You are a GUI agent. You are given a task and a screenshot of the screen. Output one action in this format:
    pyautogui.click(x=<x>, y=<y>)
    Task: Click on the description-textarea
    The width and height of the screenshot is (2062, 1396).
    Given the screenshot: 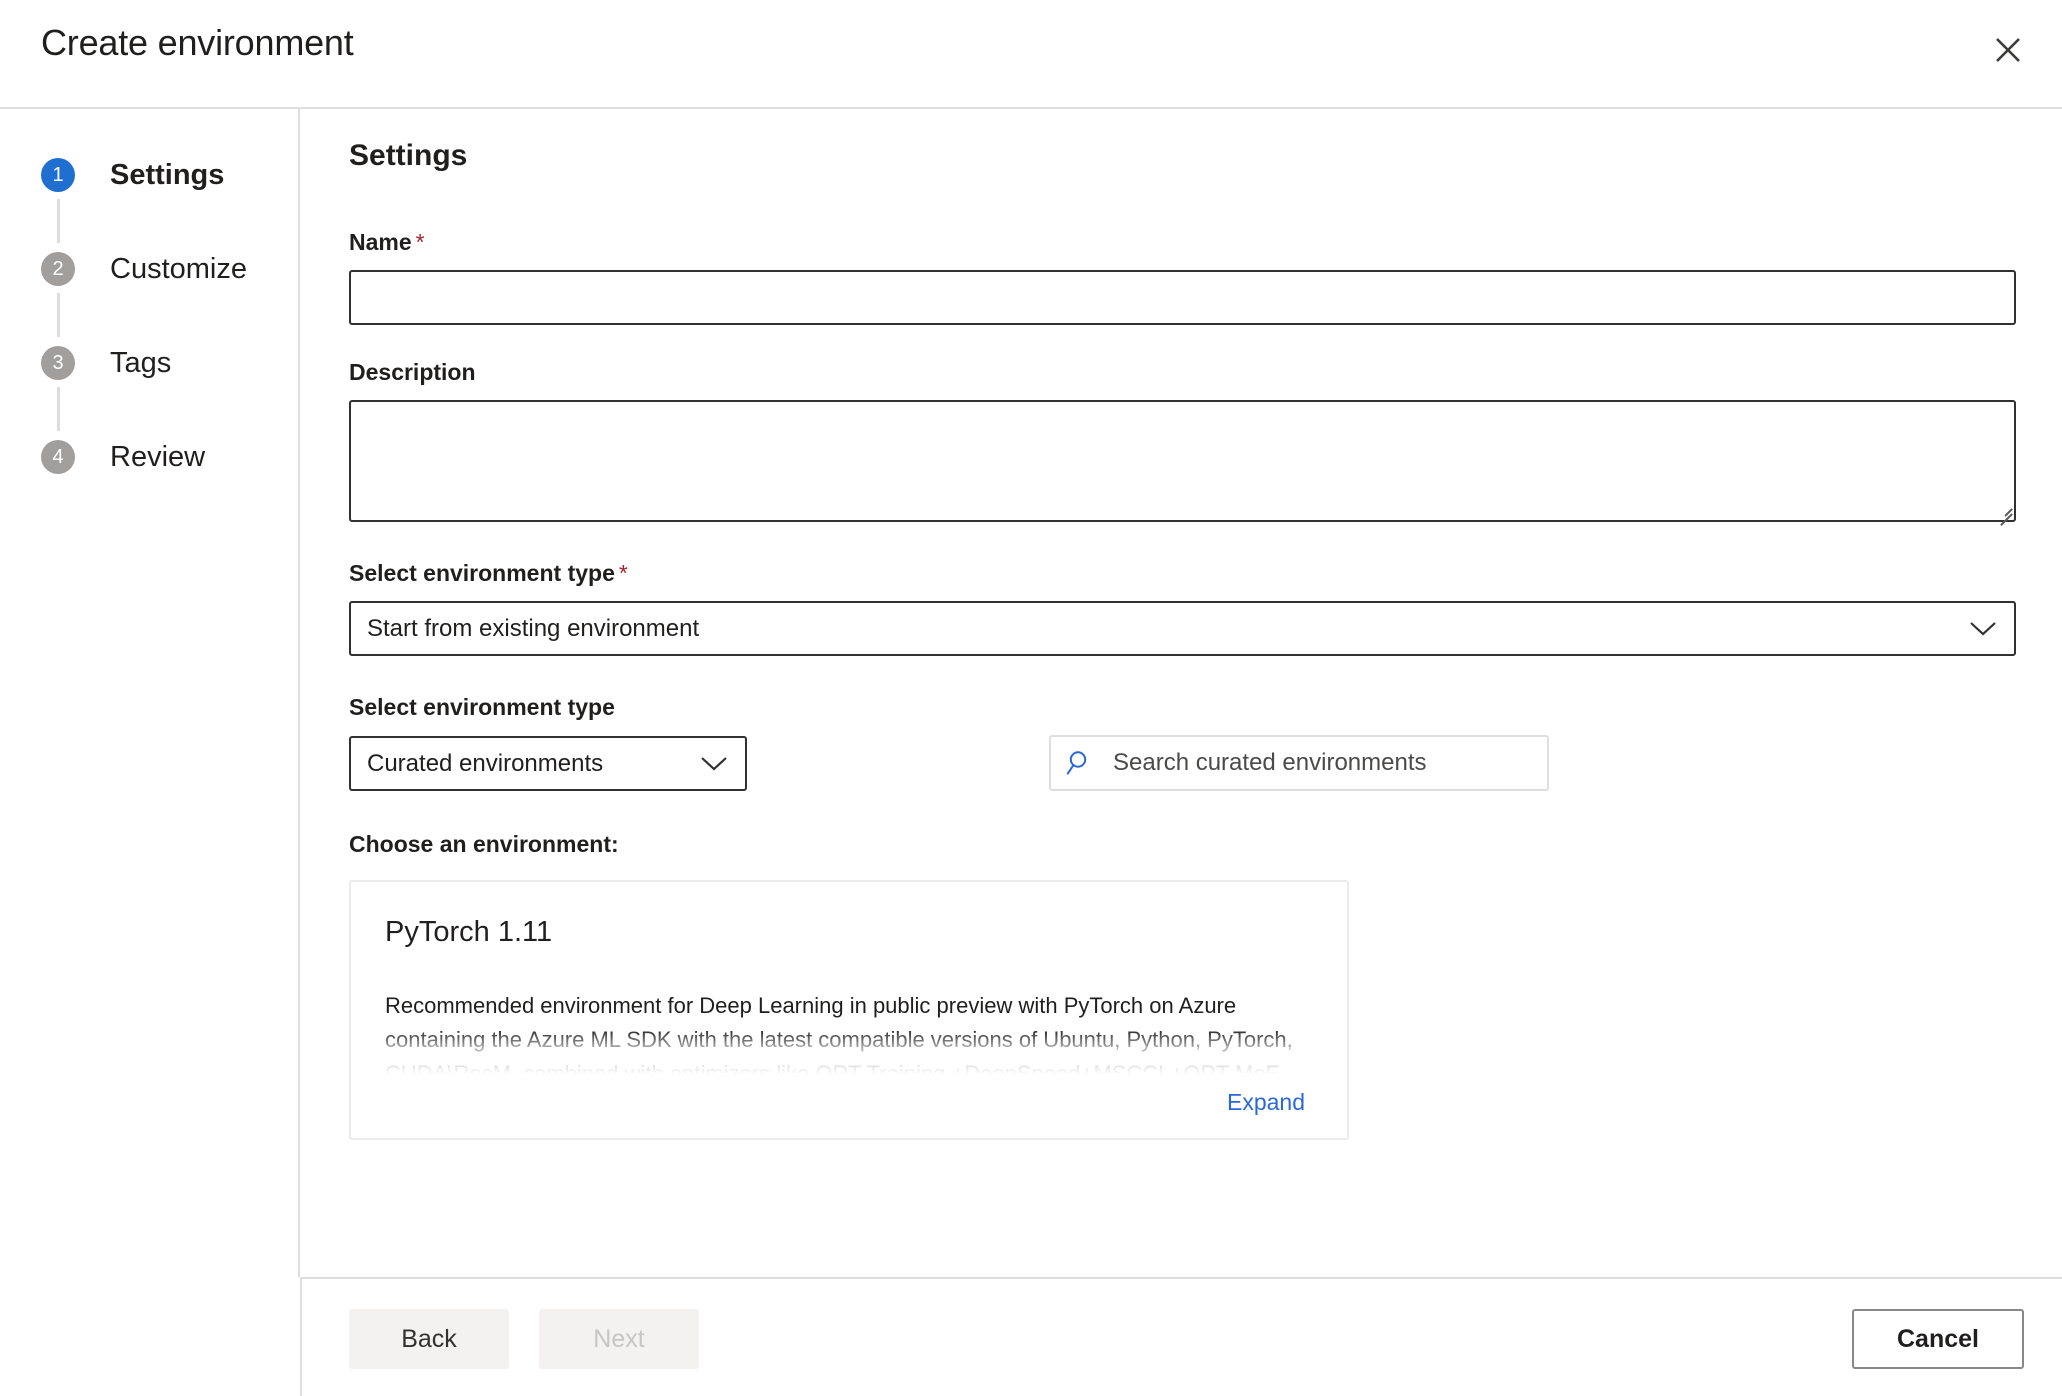 What is the action you would take?
    pyautogui.click(x=1182, y=461)
    